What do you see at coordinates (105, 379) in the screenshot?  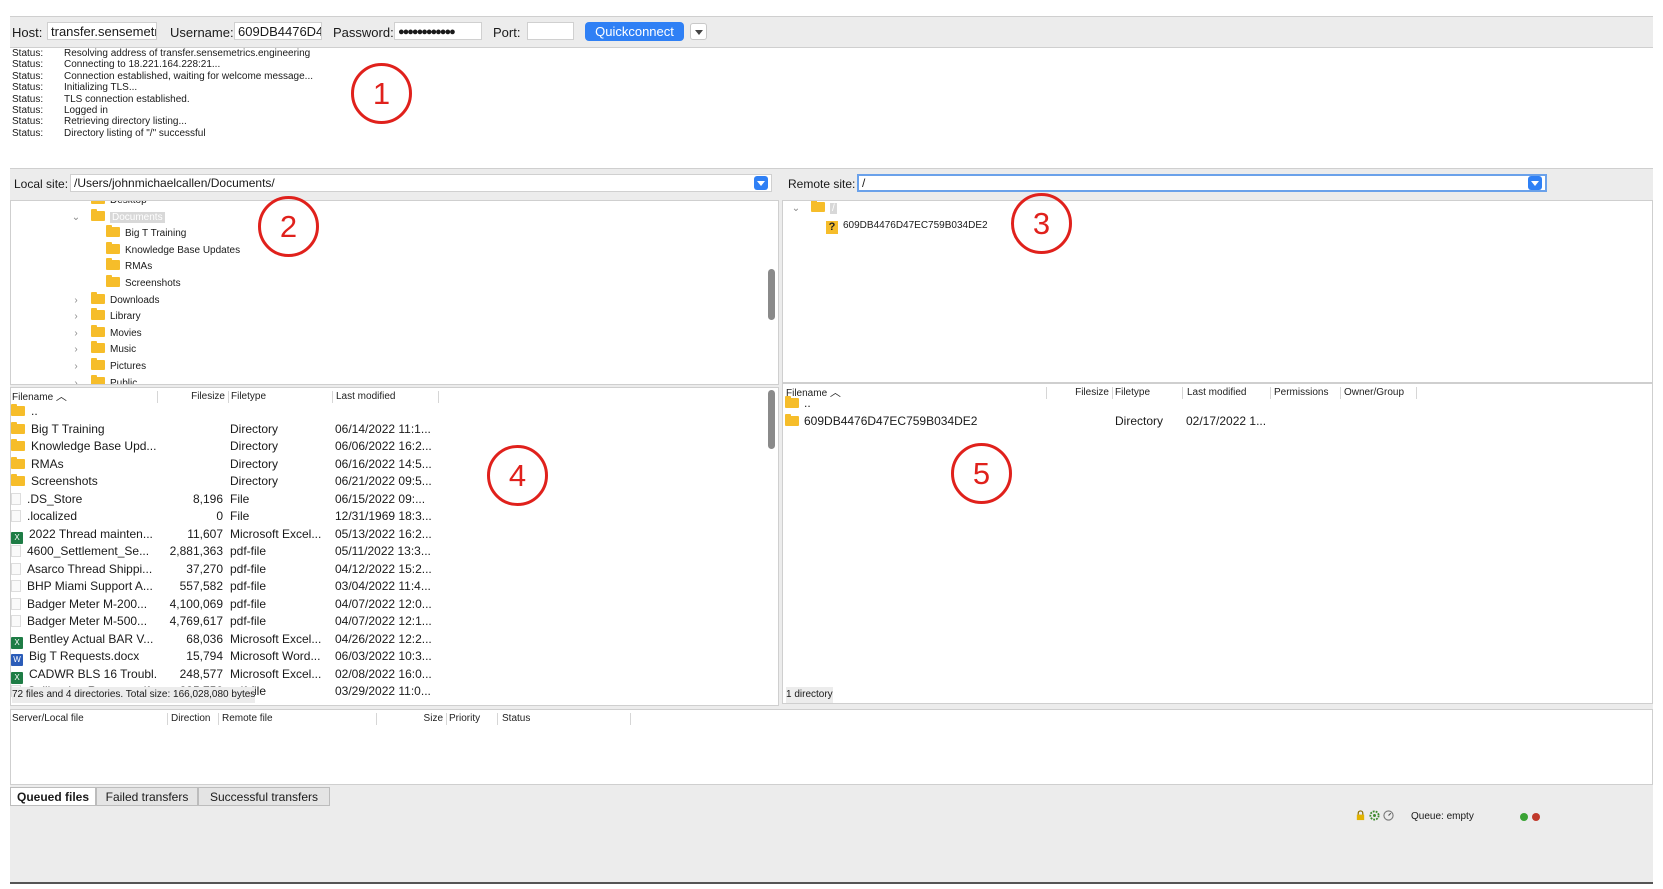 I see `tree-item: › Public` at bounding box center [105, 379].